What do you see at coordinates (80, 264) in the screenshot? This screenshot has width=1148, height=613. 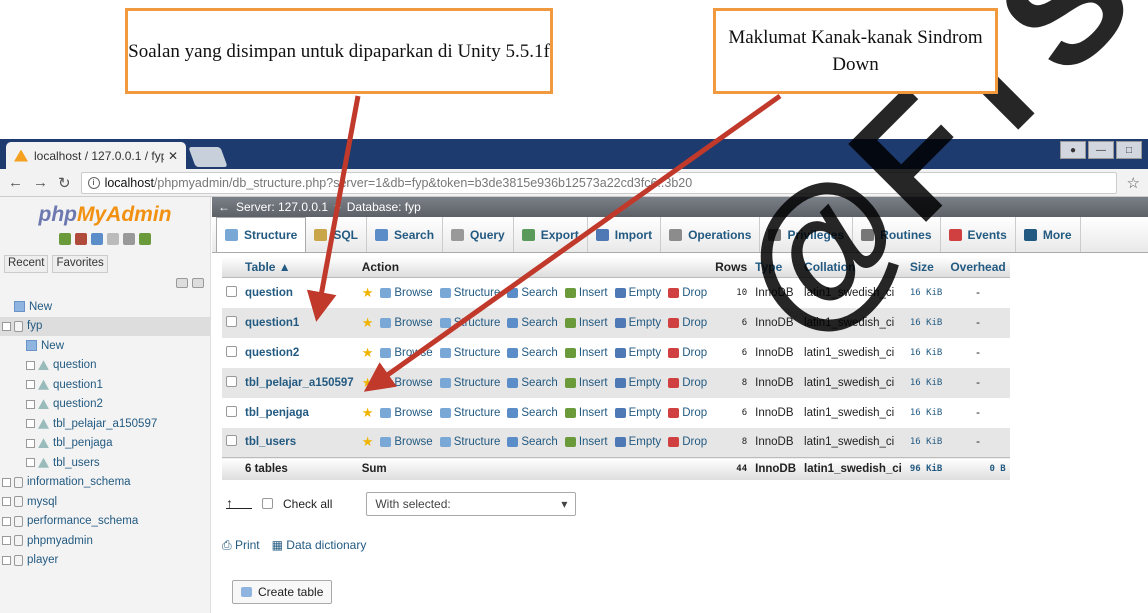 I see `favorites-button: Favorites` at bounding box center [80, 264].